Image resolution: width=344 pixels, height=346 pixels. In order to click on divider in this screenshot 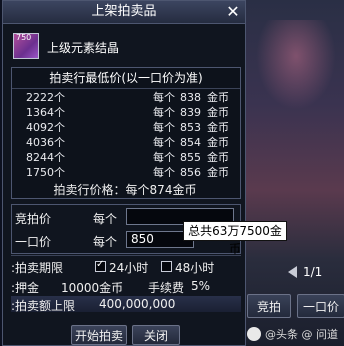, I will do `click(126, 255)`.